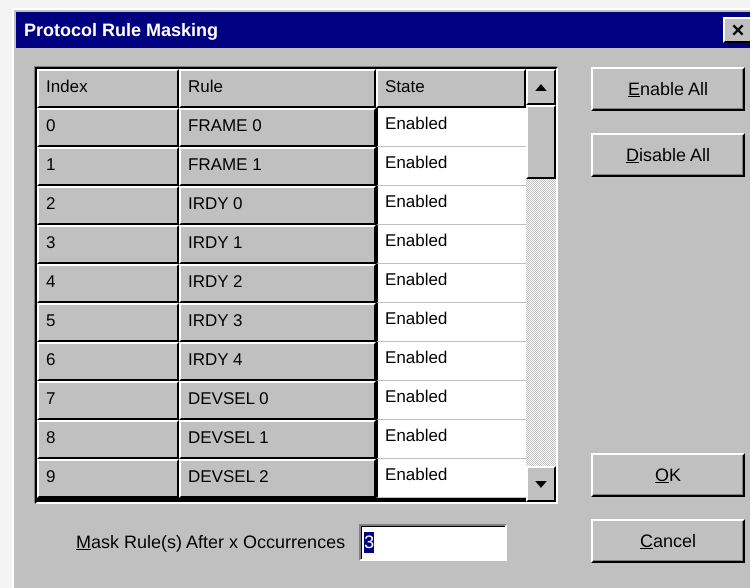  I want to click on table-cell: 4, so click(108, 283).